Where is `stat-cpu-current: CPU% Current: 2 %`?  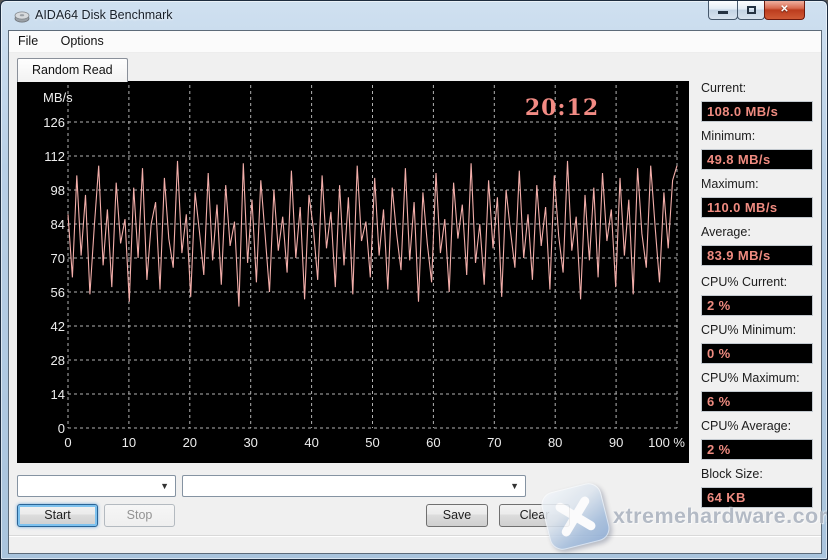
stat-cpu-current: CPU% Current: 2 % is located at coordinates (757, 295).